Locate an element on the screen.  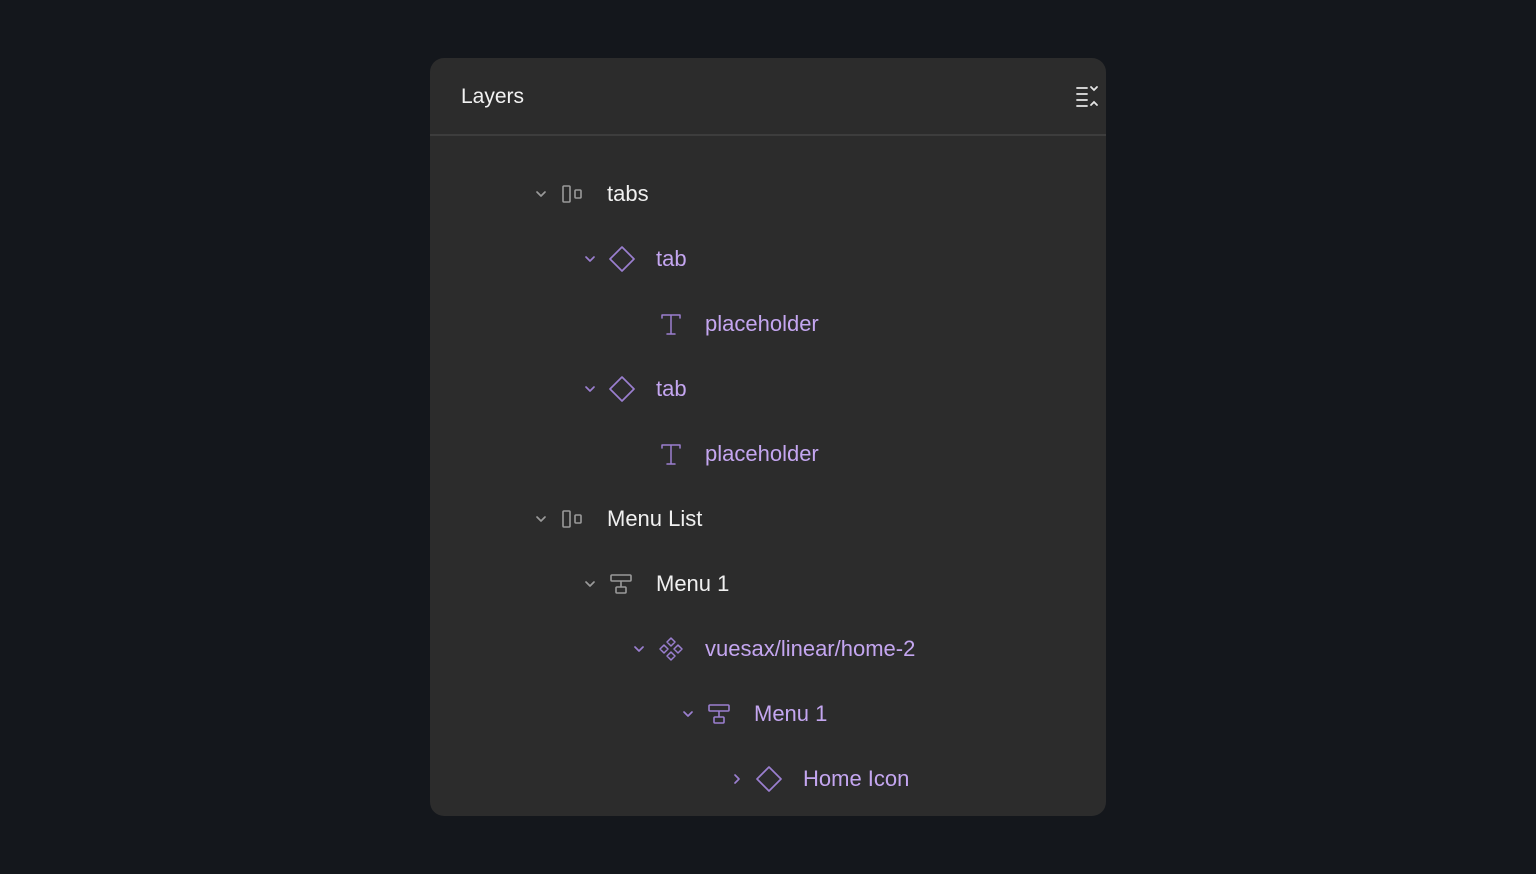
layer-label: Home Icon is located at coordinates (856, 778).